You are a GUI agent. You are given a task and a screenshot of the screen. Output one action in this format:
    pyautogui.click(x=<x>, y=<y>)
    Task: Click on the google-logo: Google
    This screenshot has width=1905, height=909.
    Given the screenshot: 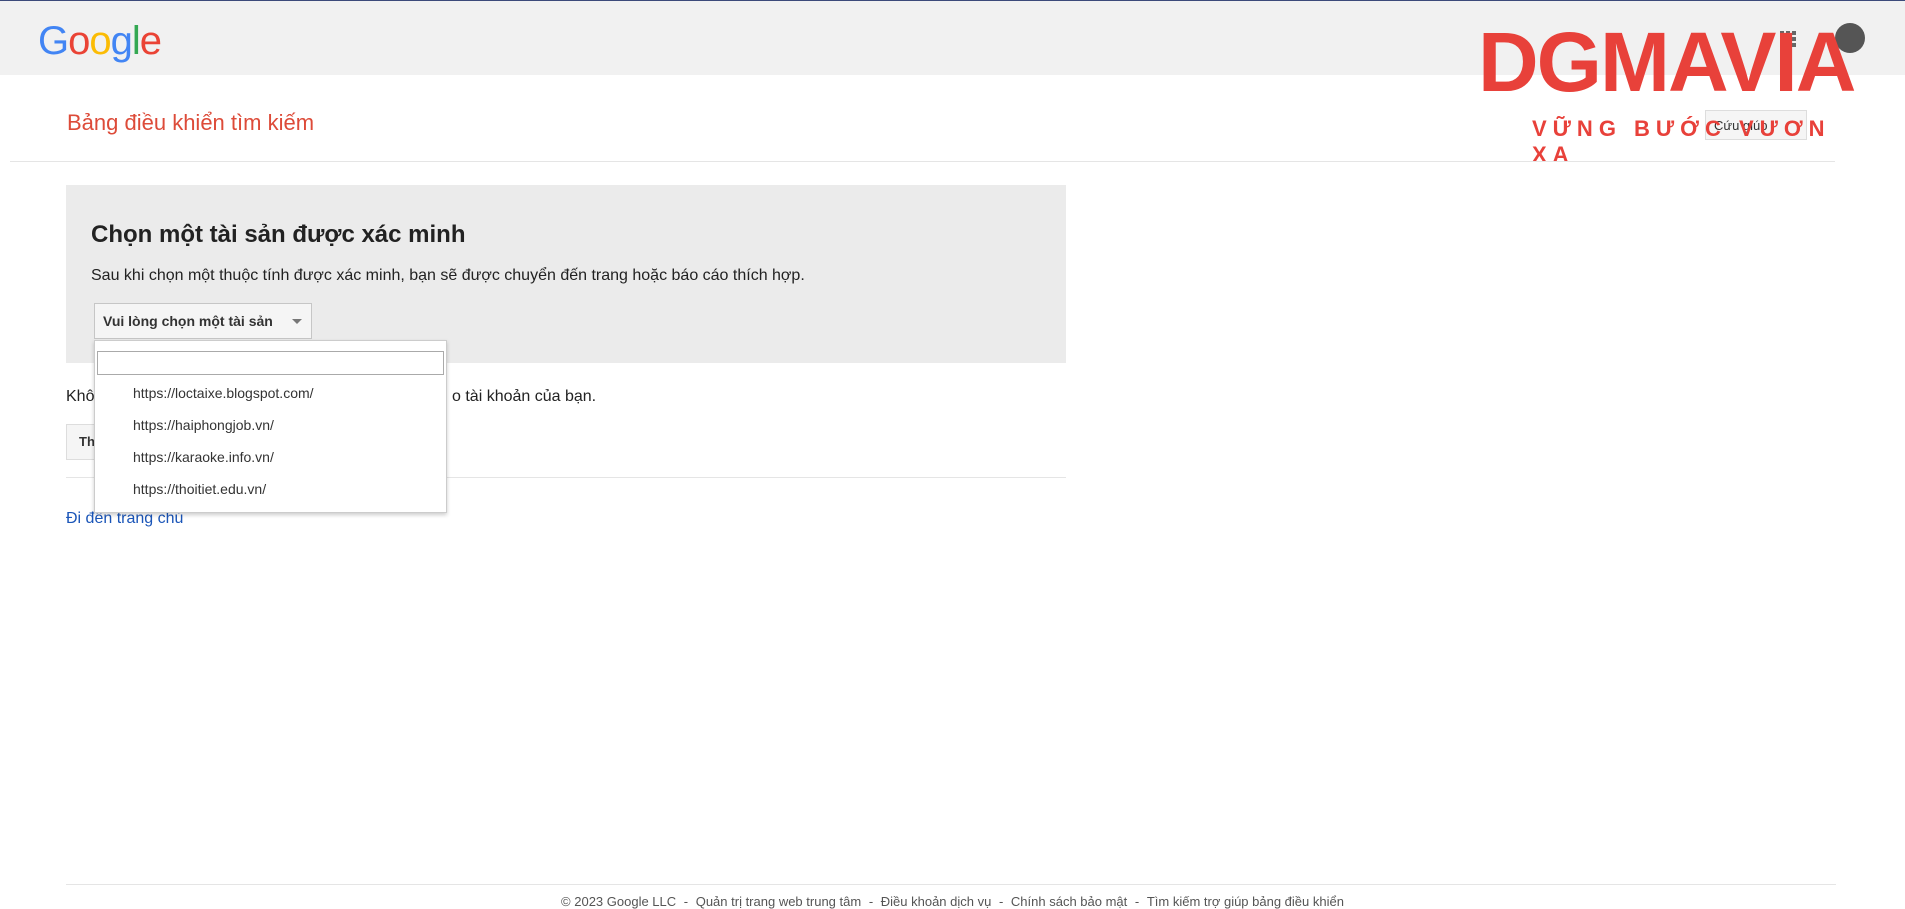 What is the action you would take?
    pyautogui.click(x=100, y=41)
    